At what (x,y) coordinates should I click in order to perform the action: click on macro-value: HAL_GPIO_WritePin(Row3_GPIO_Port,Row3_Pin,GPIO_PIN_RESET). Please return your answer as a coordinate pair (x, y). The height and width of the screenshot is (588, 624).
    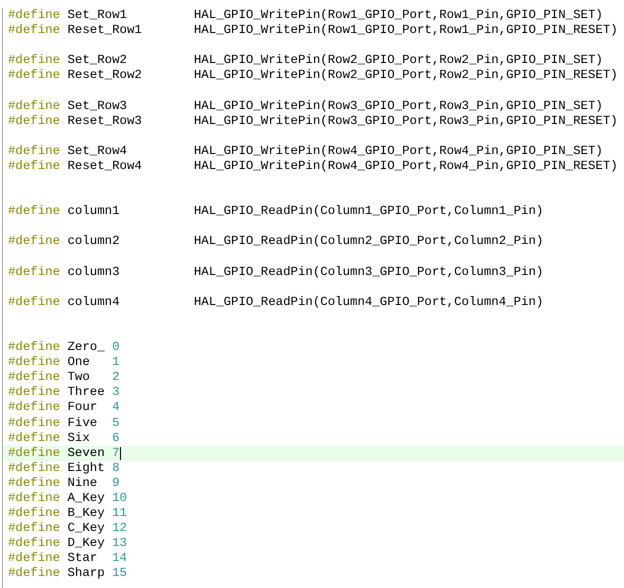
    Looking at the image, I should click on (406, 121).